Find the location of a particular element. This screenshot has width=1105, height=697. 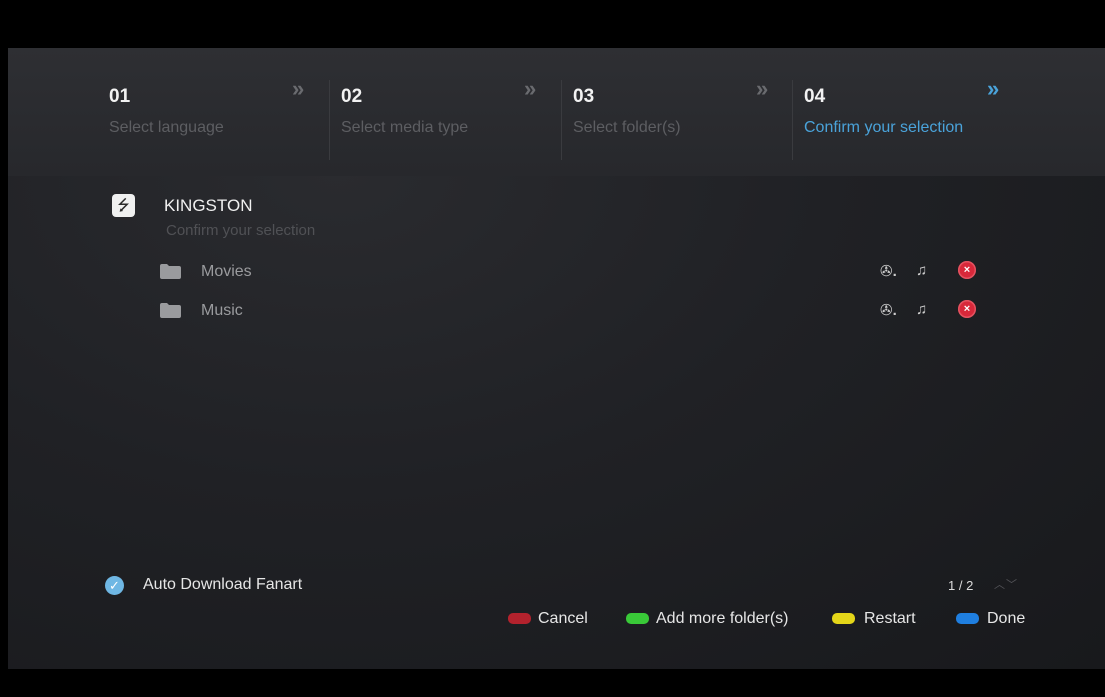

folder-name: Music is located at coordinates (222, 310).